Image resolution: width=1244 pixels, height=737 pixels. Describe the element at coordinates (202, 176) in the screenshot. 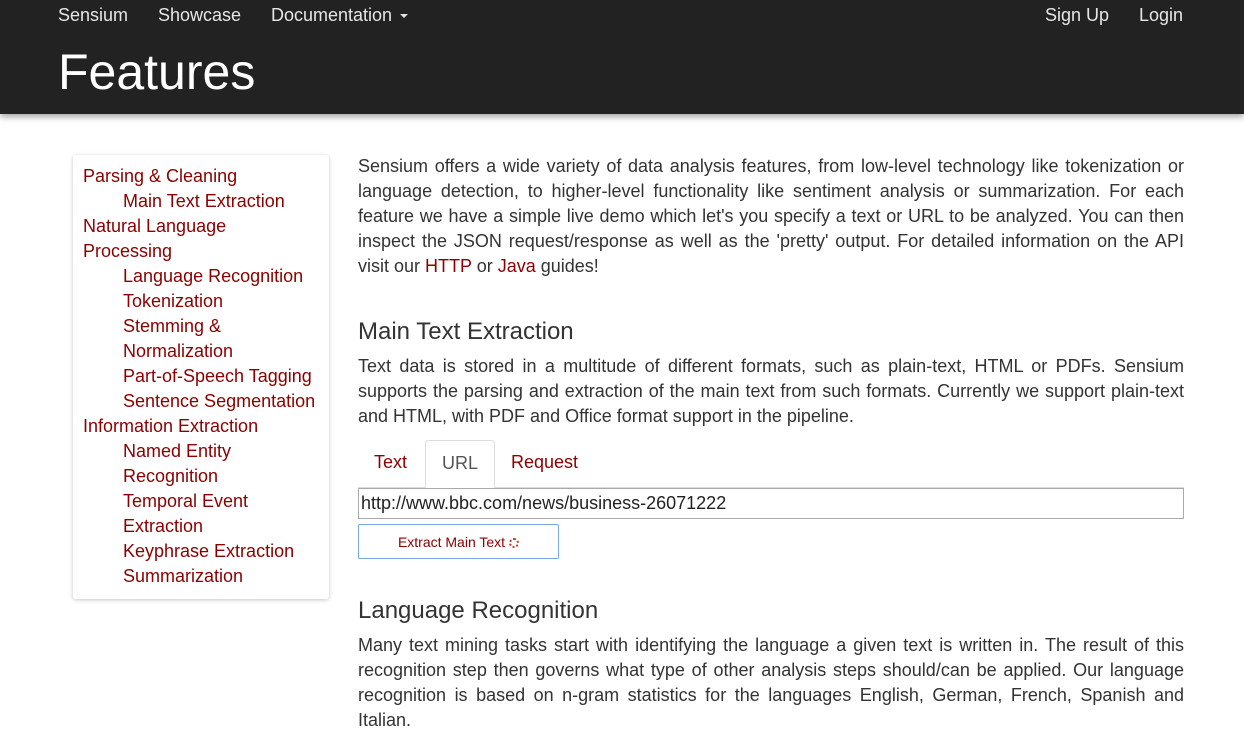

I see `sidebar-item-parsing-cleaning: Parsing & Cleaning` at that location.